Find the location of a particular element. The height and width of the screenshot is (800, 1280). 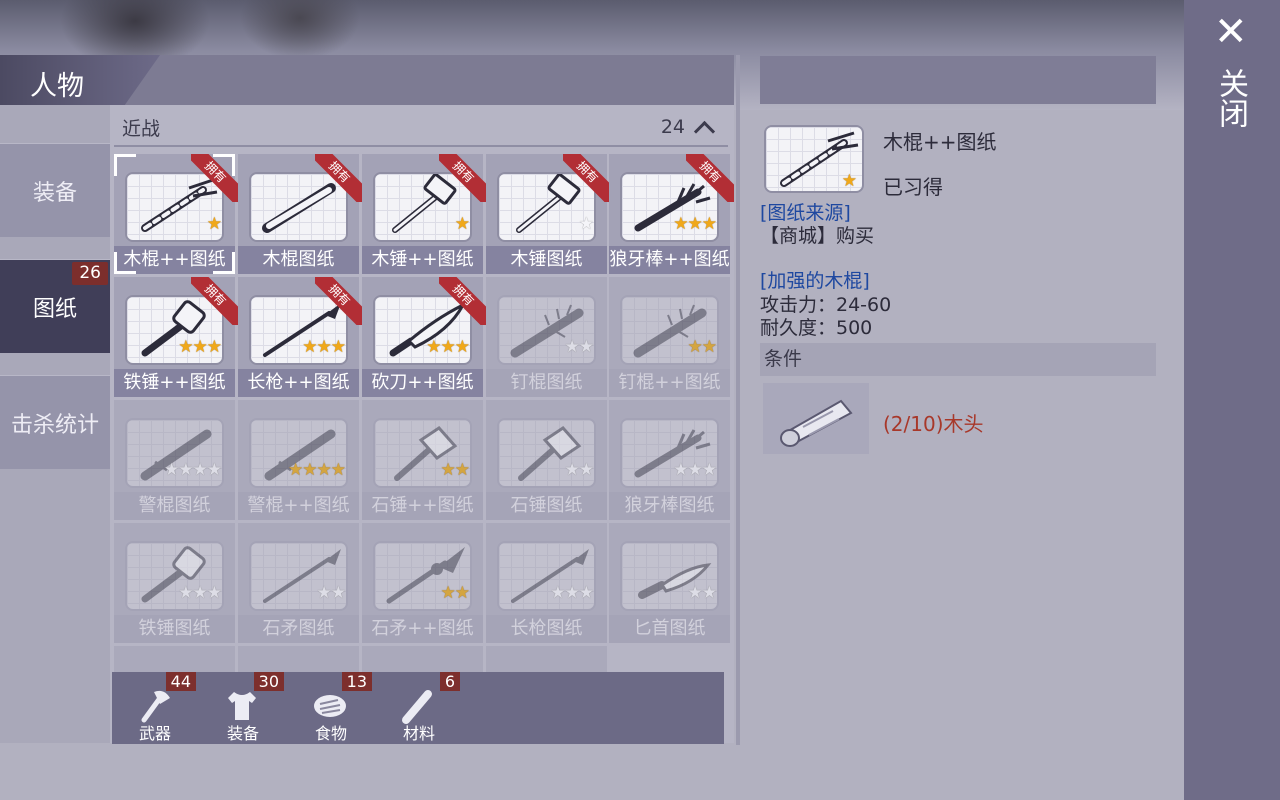

left-nav: 装备 图纸 26 击杀统计 is located at coordinates (55, 424).